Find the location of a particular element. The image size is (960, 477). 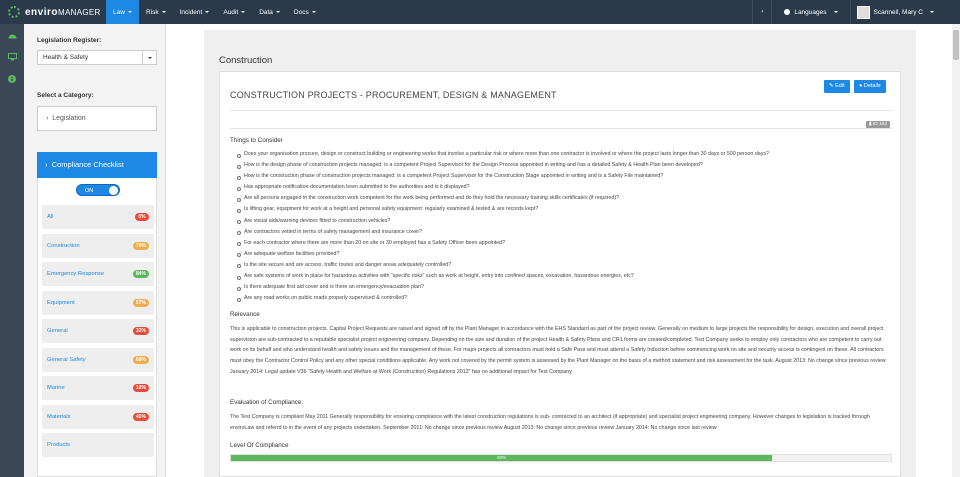

menu-data-label: Data is located at coordinates (266, 12).